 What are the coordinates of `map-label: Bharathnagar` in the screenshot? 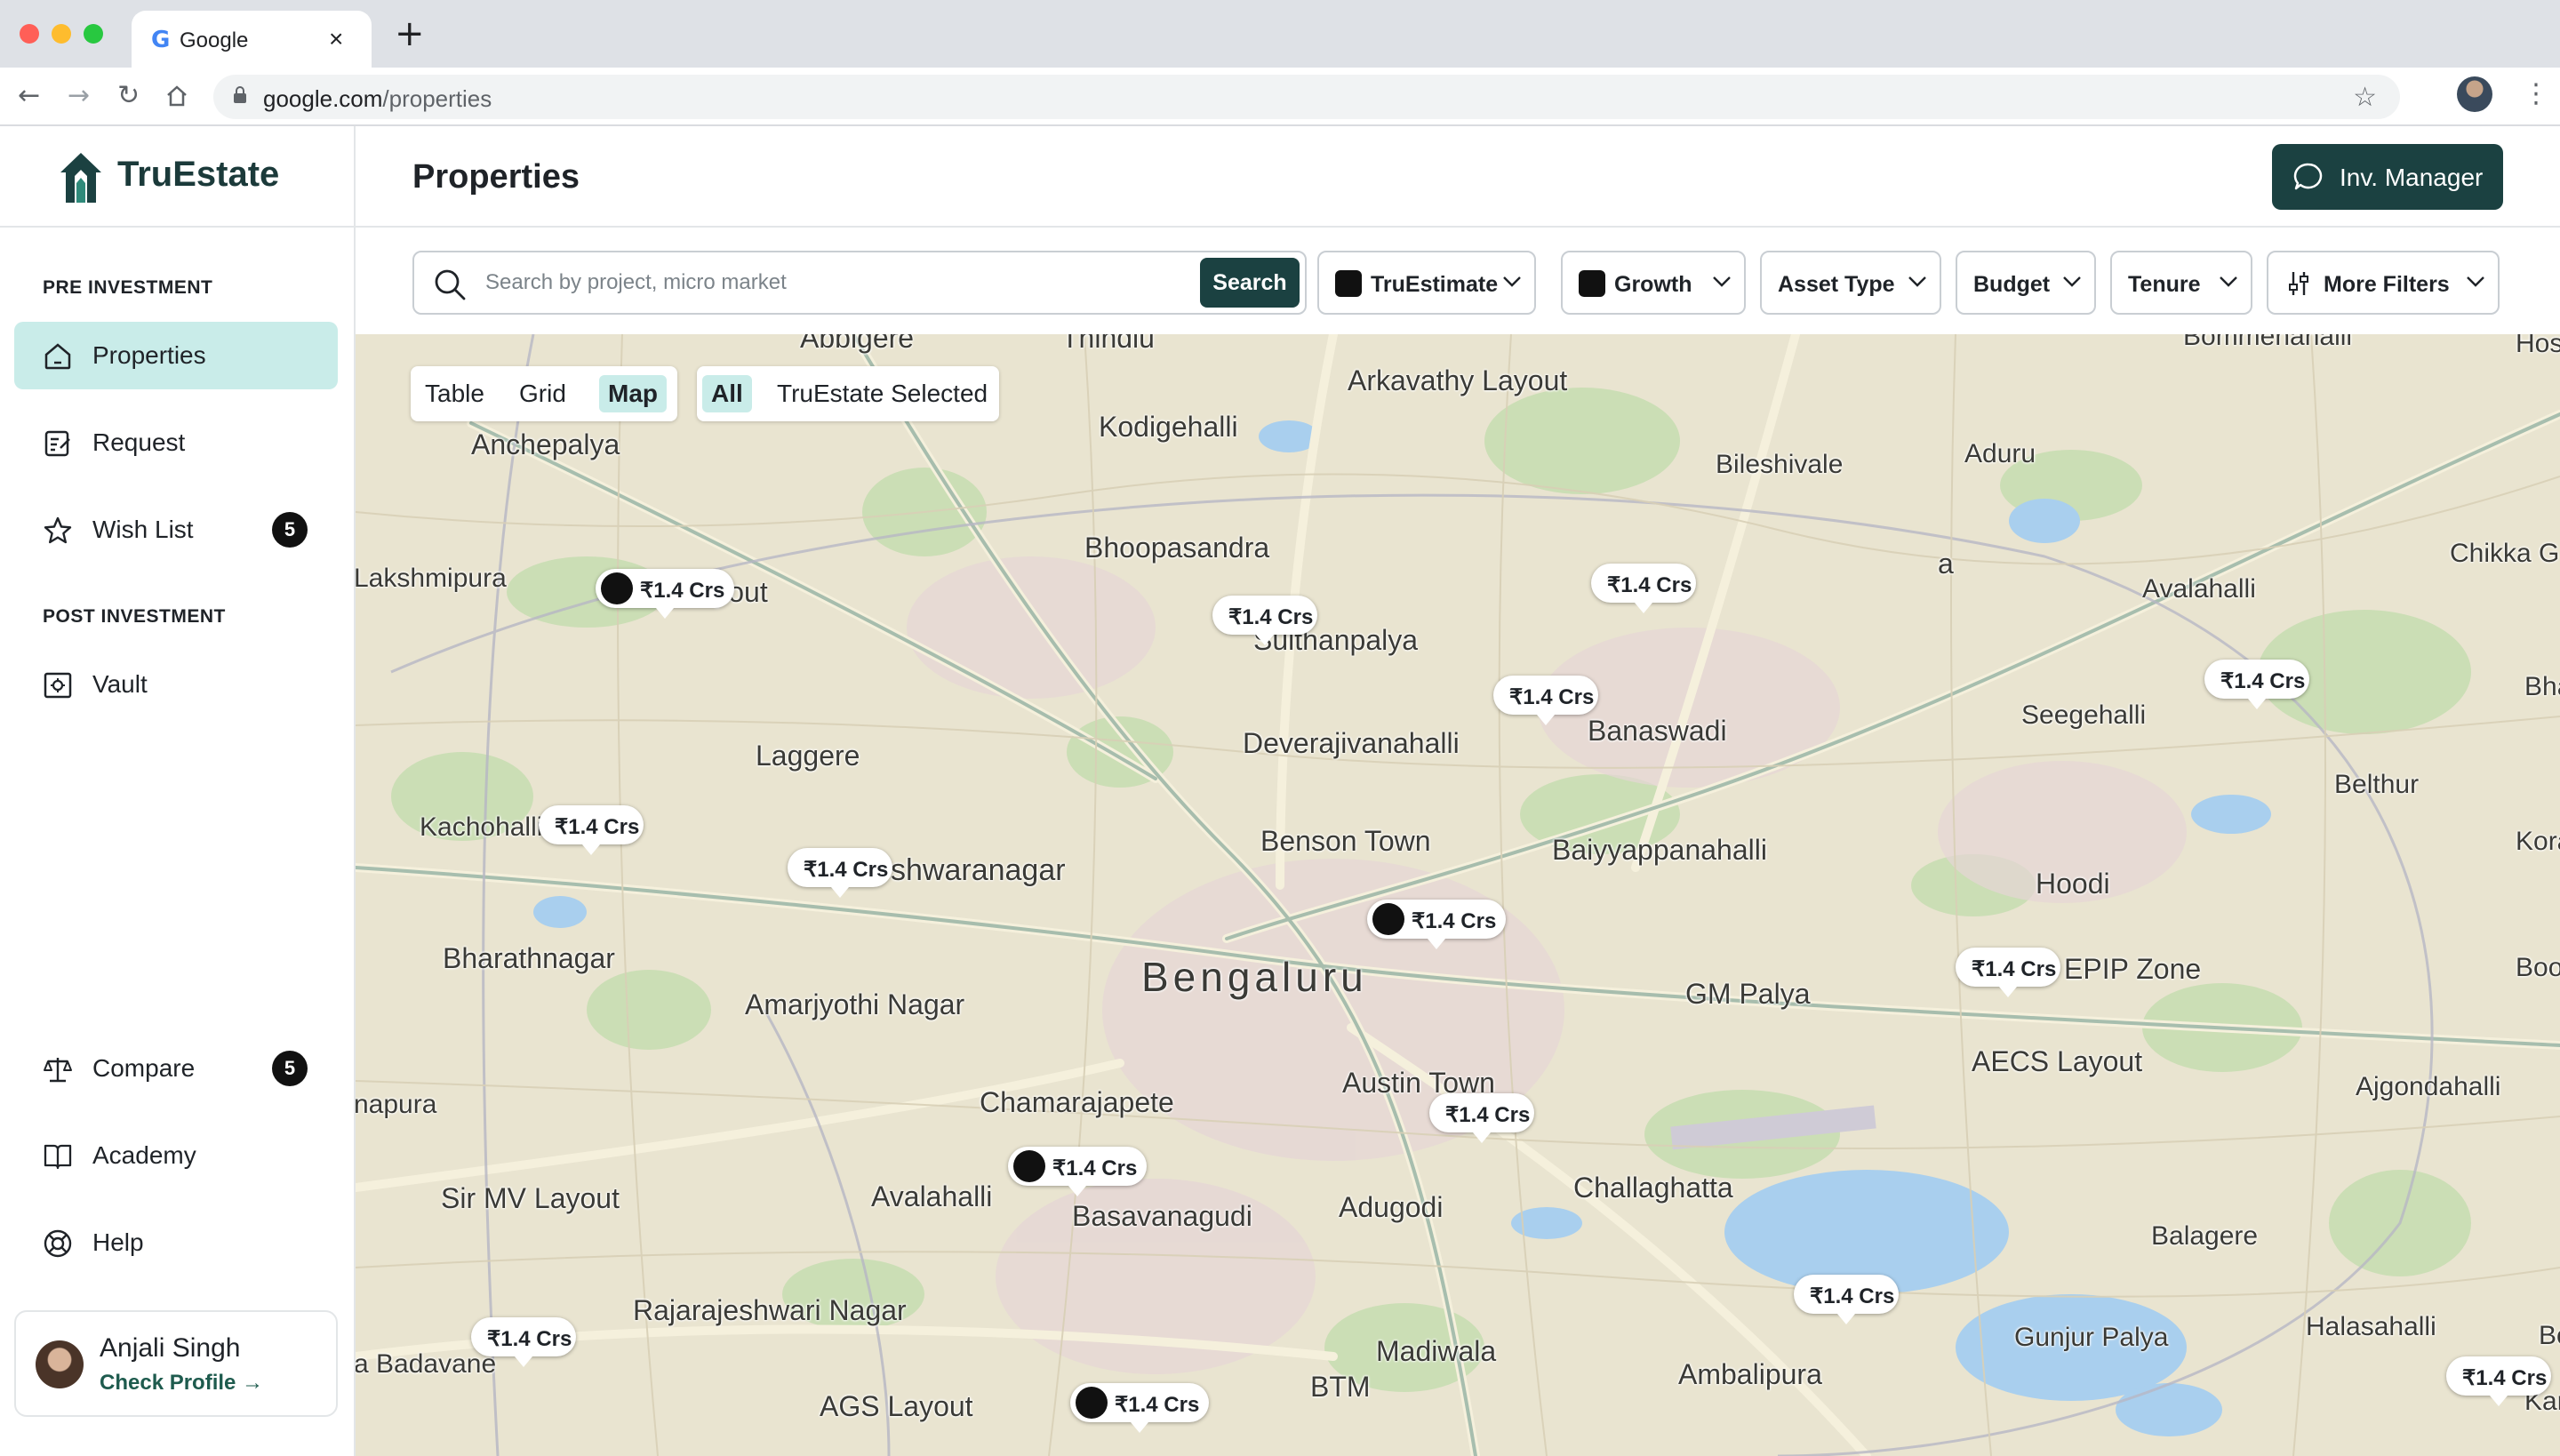 It's located at (529, 958).